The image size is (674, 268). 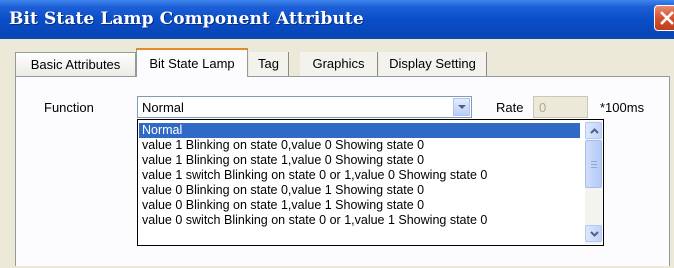 I want to click on tab-label: Graphics, so click(x=338, y=63).